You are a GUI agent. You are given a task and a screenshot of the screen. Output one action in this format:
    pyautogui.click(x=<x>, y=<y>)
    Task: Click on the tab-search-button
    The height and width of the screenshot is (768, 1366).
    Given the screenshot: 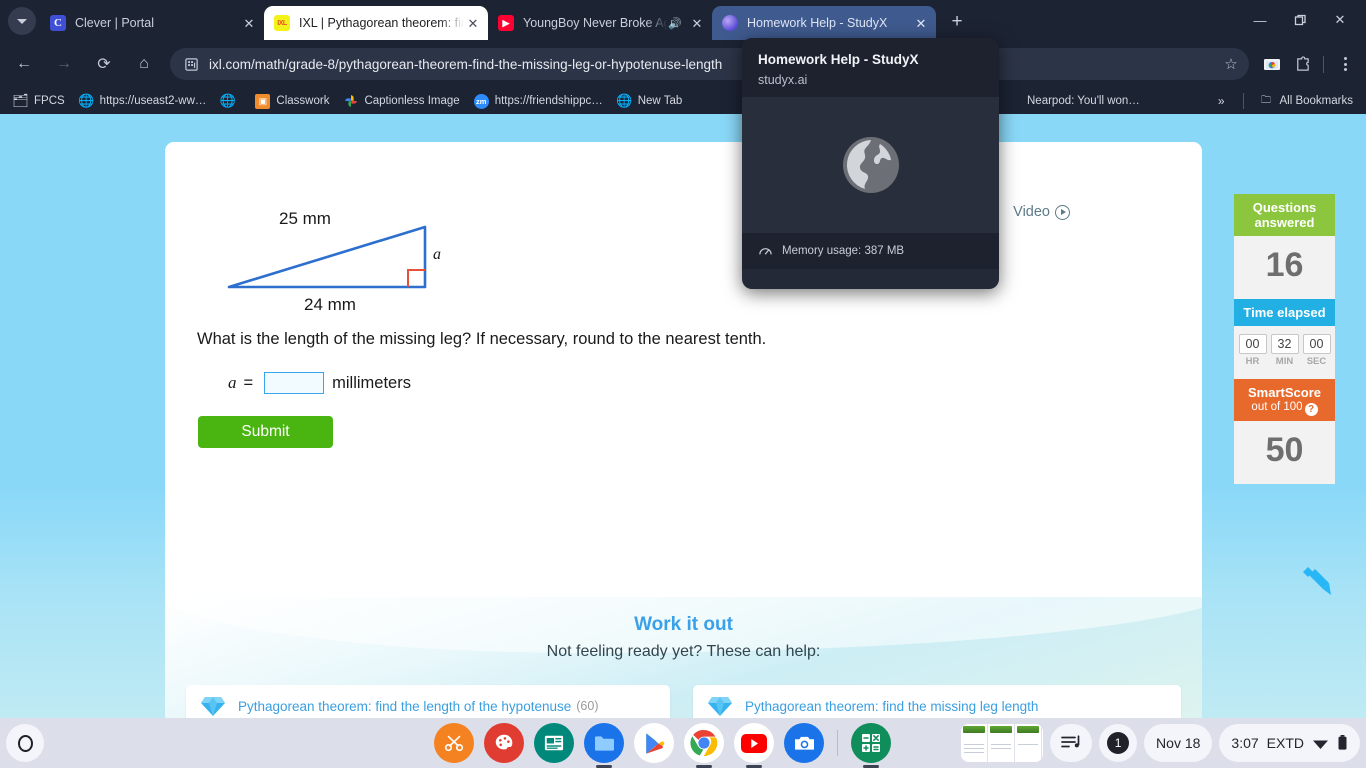 What is the action you would take?
    pyautogui.click(x=22, y=21)
    